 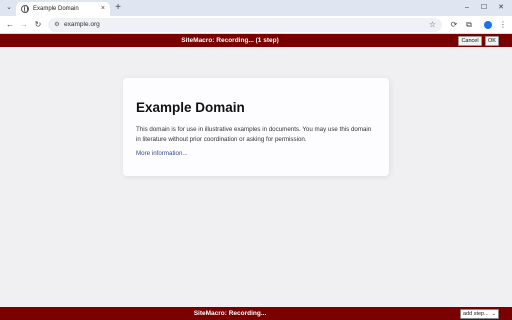 What do you see at coordinates (484, 7) in the screenshot?
I see `maximize-button: ☐` at bounding box center [484, 7].